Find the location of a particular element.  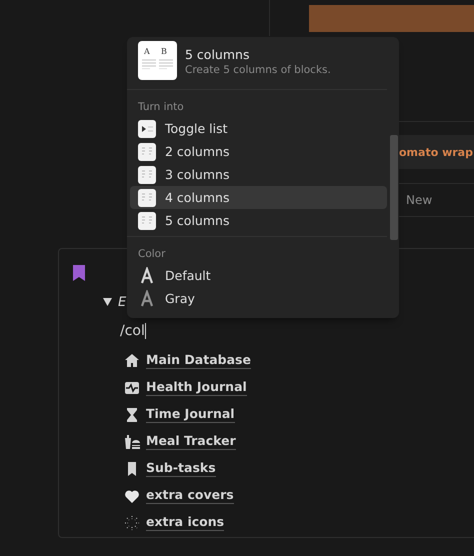

hourglass-icon is located at coordinates (132, 414).